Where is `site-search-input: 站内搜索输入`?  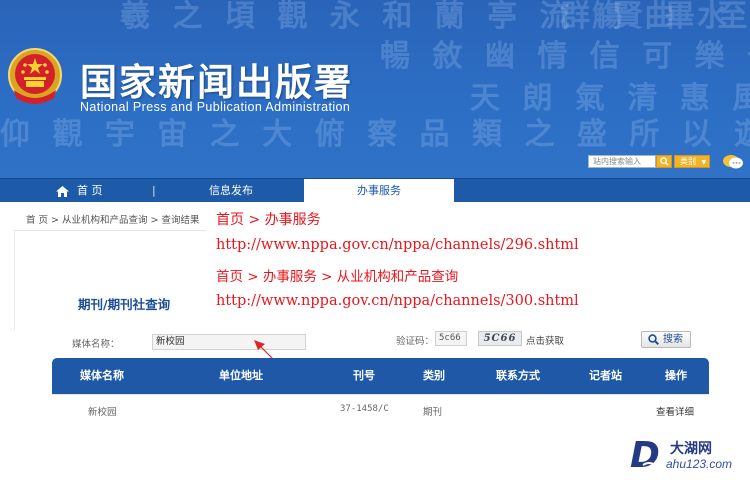
site-search-input: 站内搜索输入 is located at coordinates (622, 161).